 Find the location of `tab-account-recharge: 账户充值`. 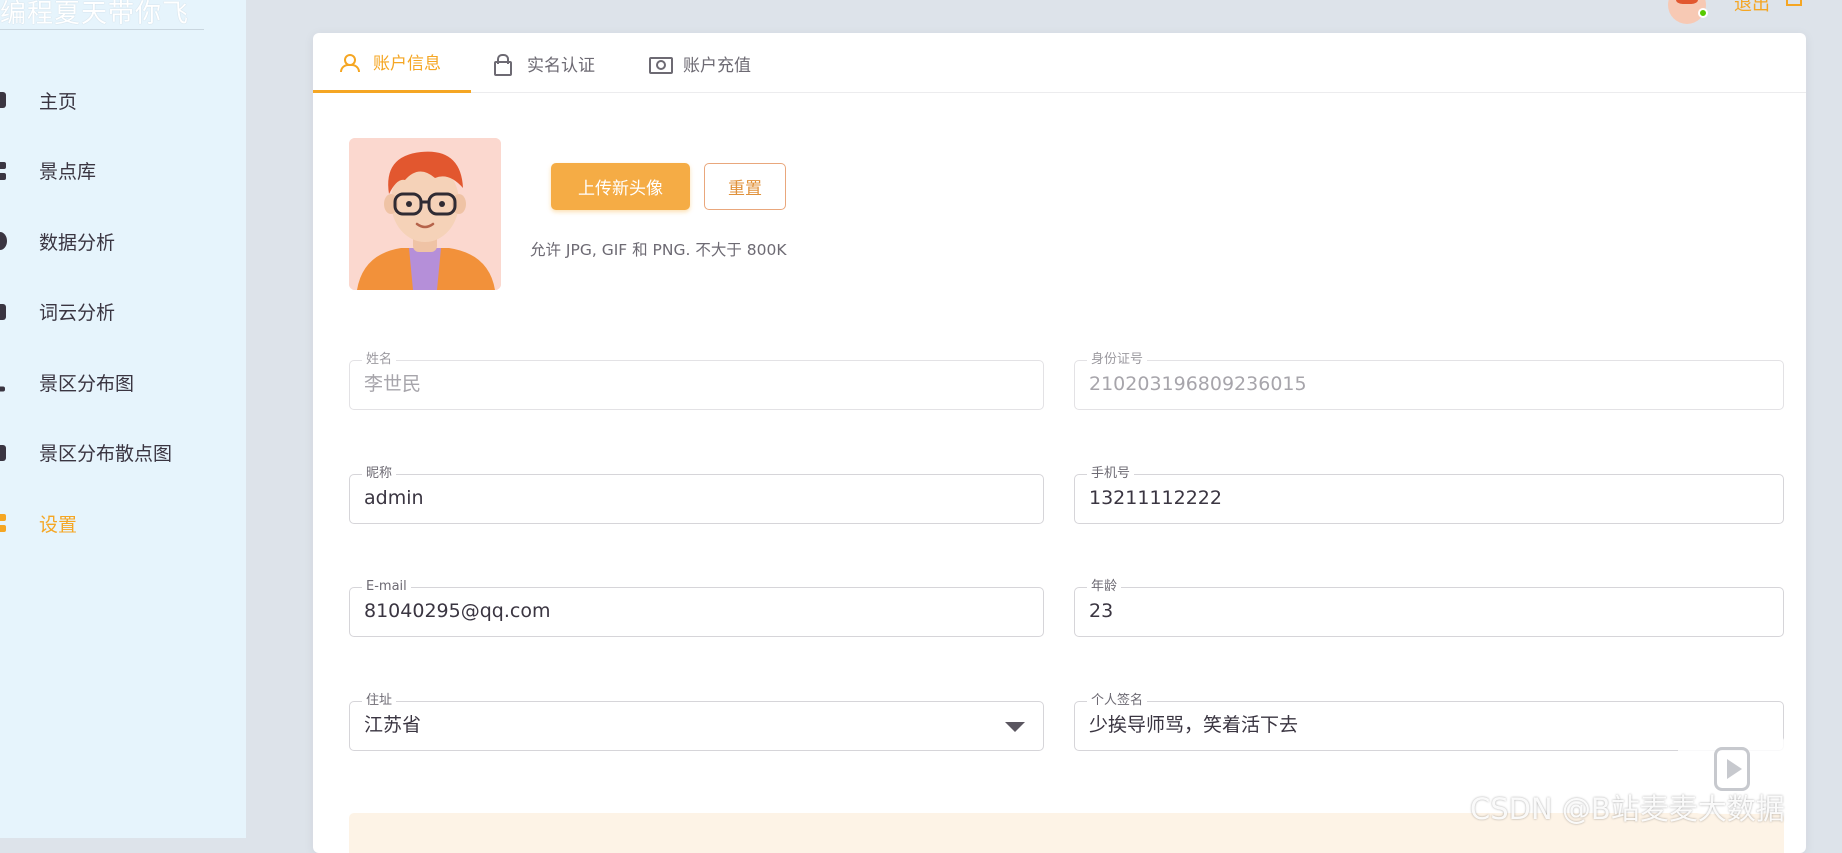

tab-account-recharge: 账户充值 is located at coordinates (700, 63).